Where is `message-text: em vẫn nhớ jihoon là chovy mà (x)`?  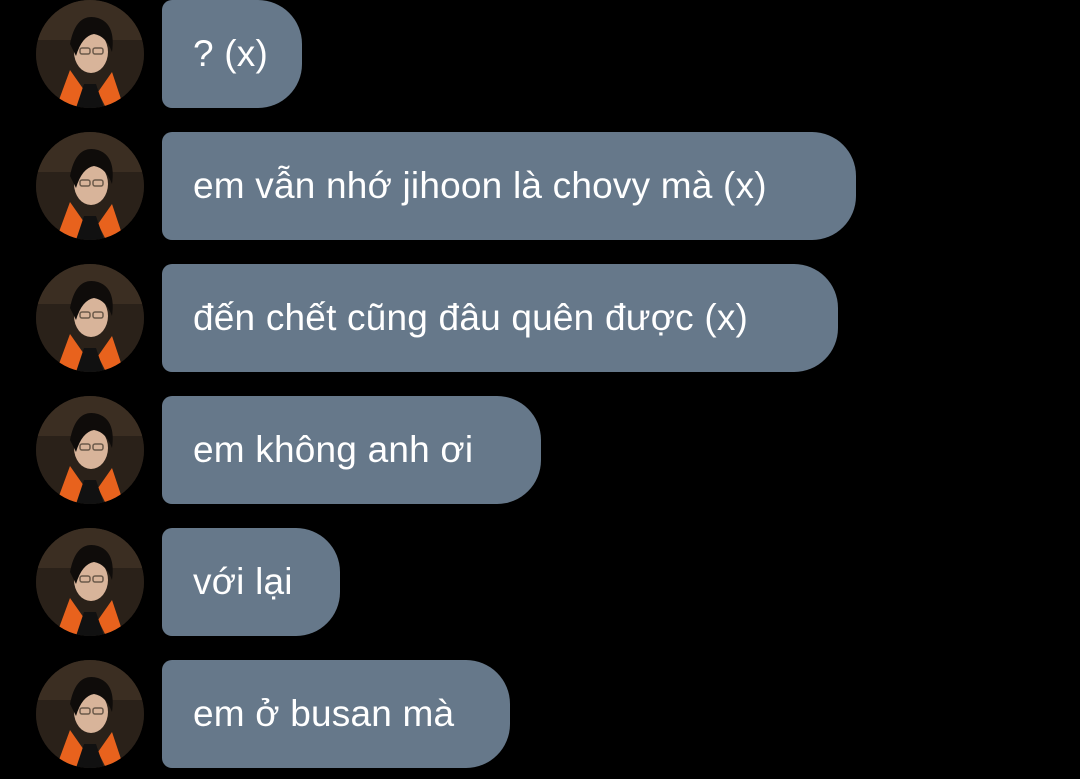 message-text: em vẫn nhớ jihoon là chovy mà (x) is located at coordinates (480, 185).